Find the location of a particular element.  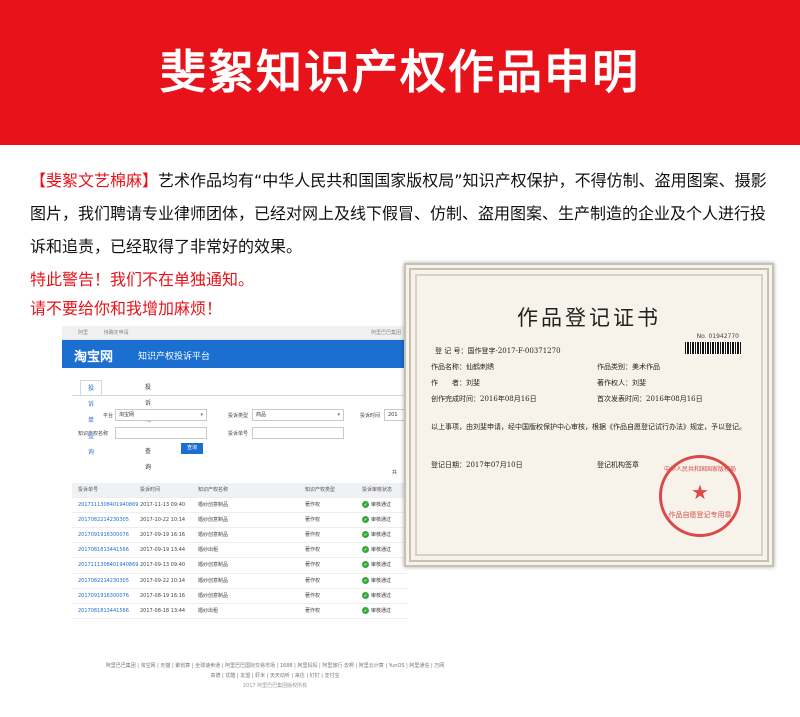

col-header: 投诉单号 is located at coordinates (88, 490).